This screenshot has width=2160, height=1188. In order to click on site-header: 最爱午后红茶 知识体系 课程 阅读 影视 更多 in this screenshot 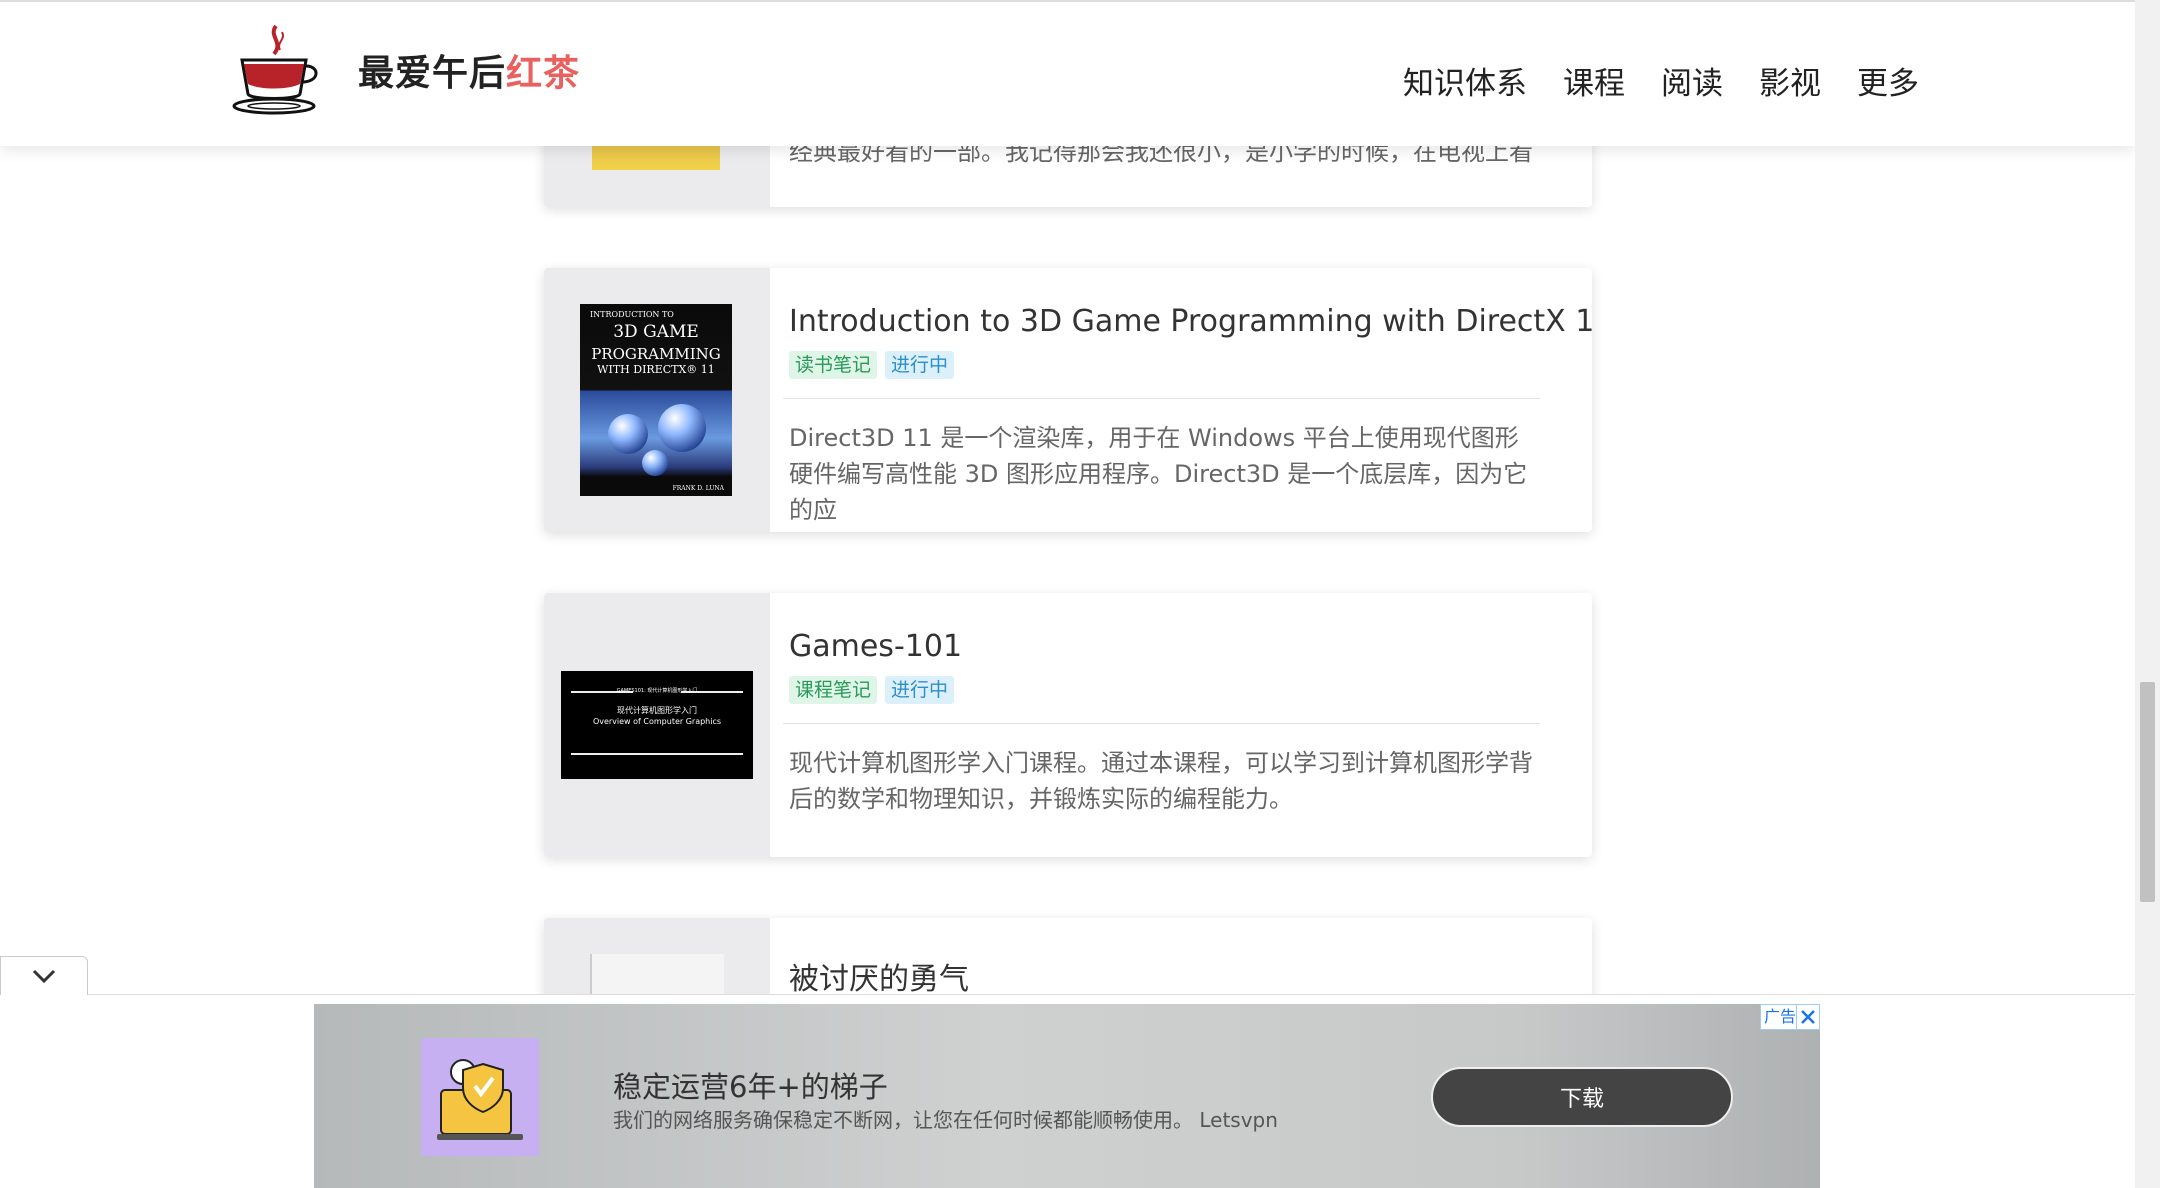, I will do `click(1067, 73)`.